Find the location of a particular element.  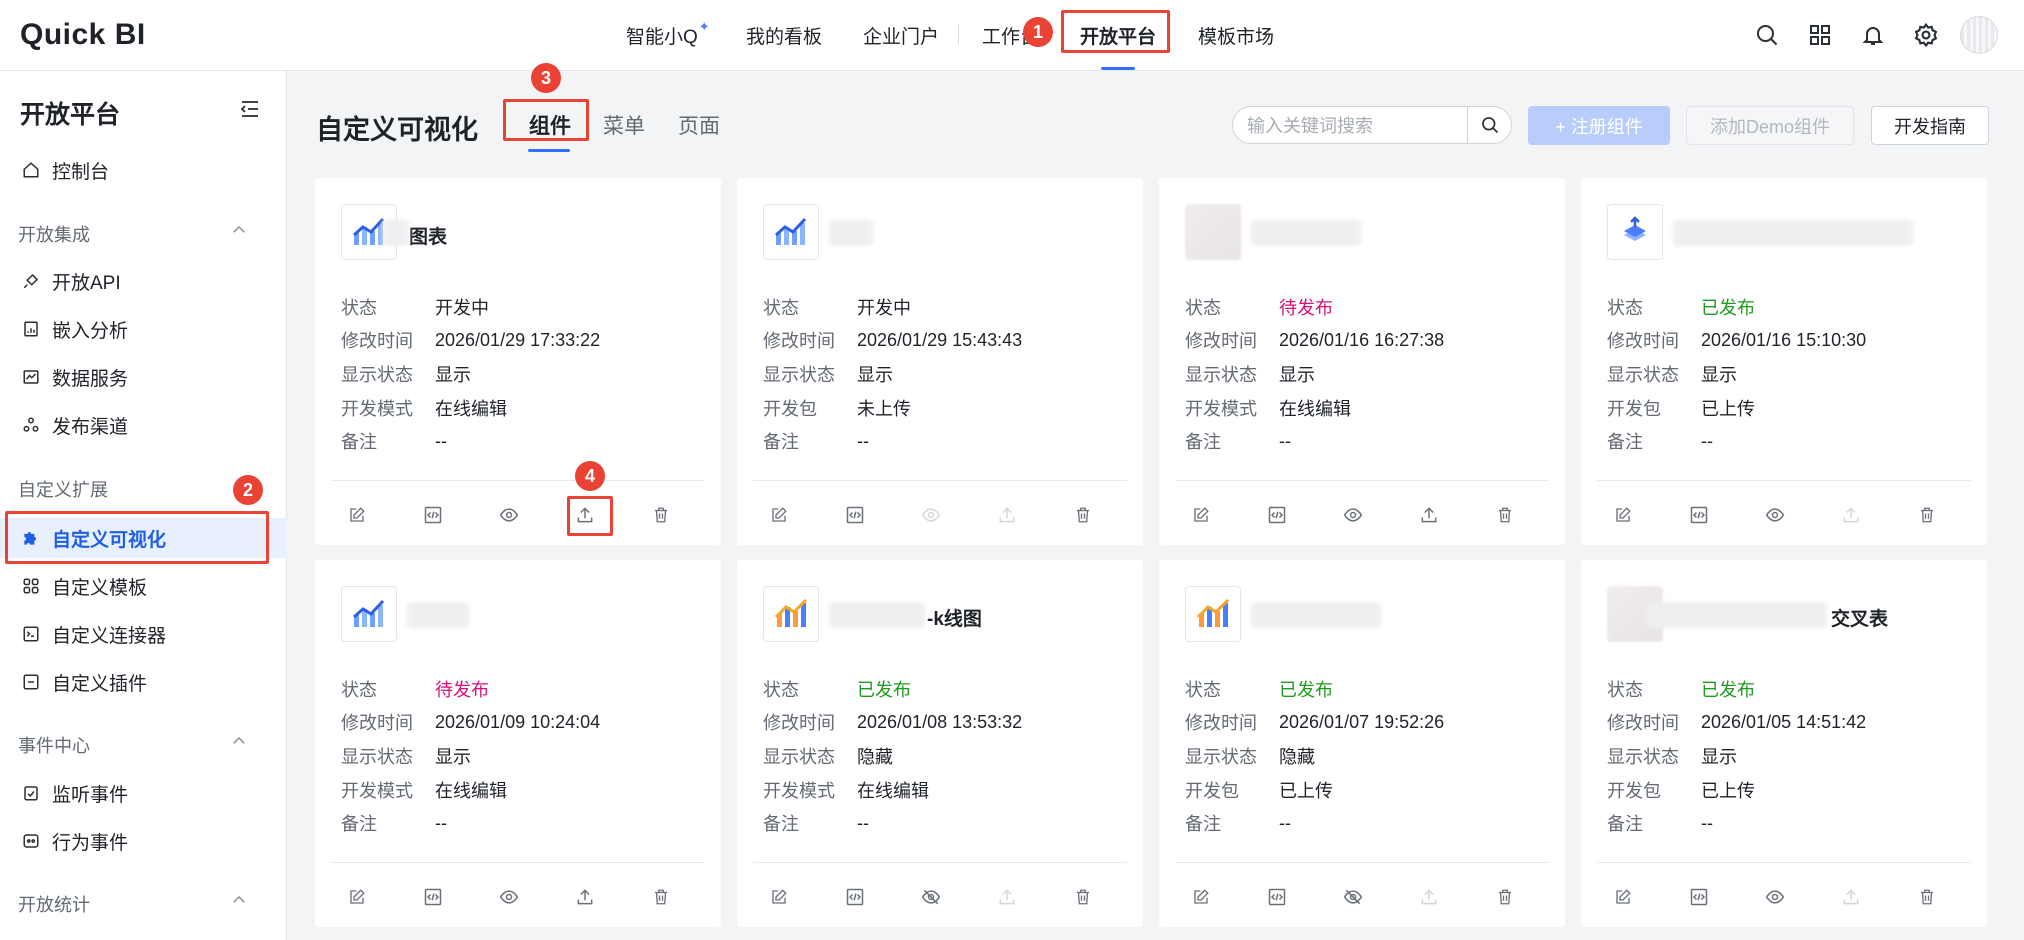

redacted-name is located at coordinates (851, 233).